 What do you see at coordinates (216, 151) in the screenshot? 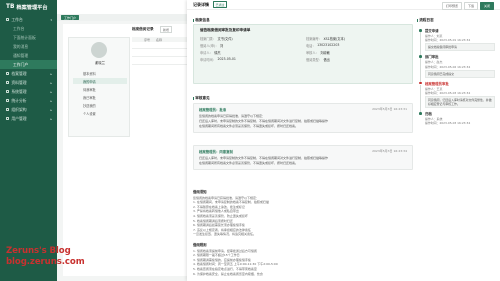
I see `approval-node: 档案管理员：同意复制` at bounding box center [216, 151].